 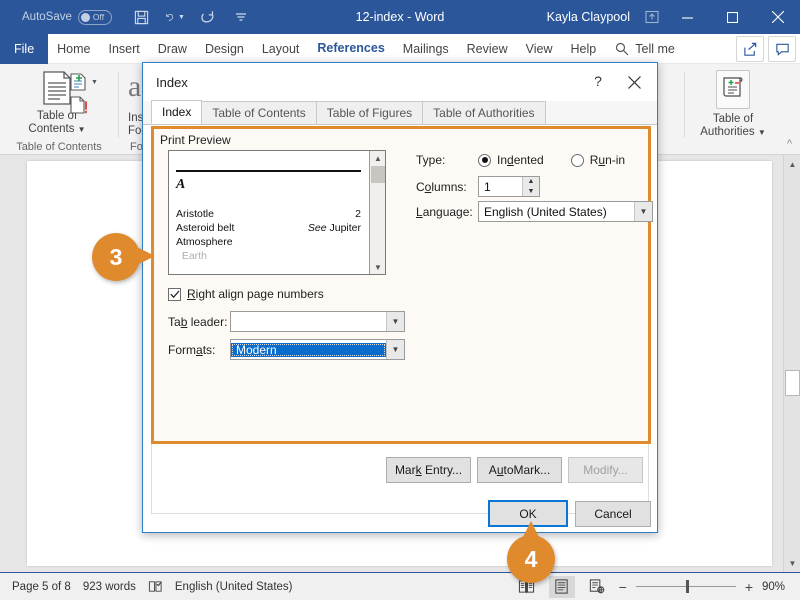 I want to click on tab-leader-row: Tab leader: ▼, so click(x=286, y=321).